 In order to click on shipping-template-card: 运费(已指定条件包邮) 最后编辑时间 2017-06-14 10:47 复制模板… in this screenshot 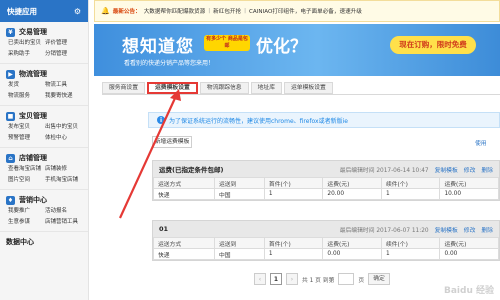, I will do `click(326, 180)`.